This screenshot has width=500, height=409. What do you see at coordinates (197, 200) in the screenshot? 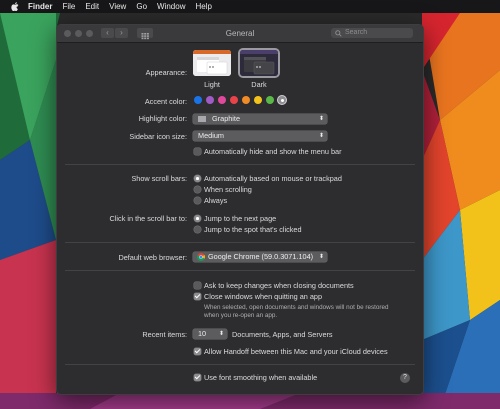
I see `scroll-always-radio` at bounding box center [197, 200].